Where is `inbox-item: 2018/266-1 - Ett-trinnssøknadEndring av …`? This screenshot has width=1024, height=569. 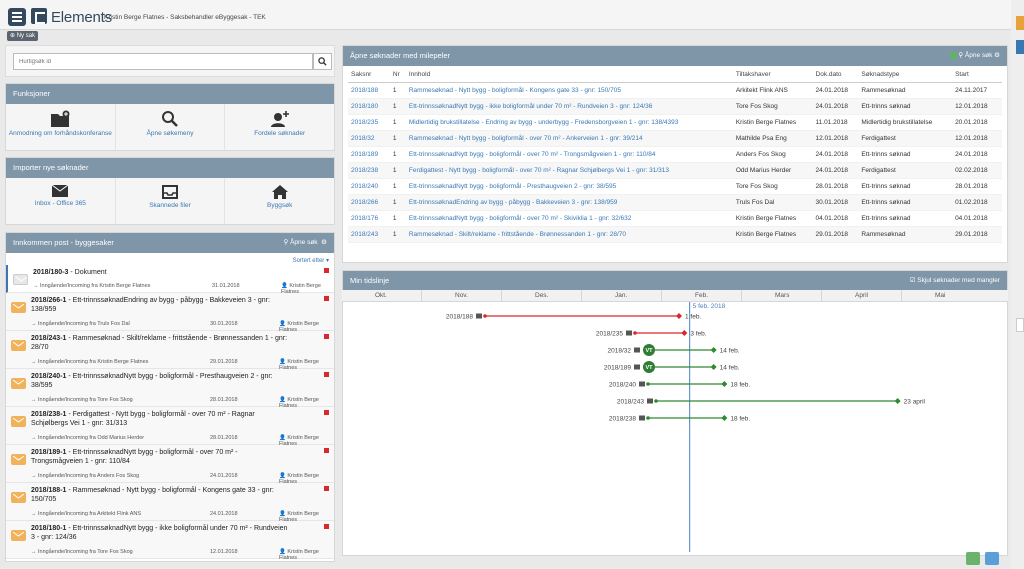 inbox-item: 2018/266-1 - Ett-trinnssøknadEndring av … is located at coordinates (170, 313).